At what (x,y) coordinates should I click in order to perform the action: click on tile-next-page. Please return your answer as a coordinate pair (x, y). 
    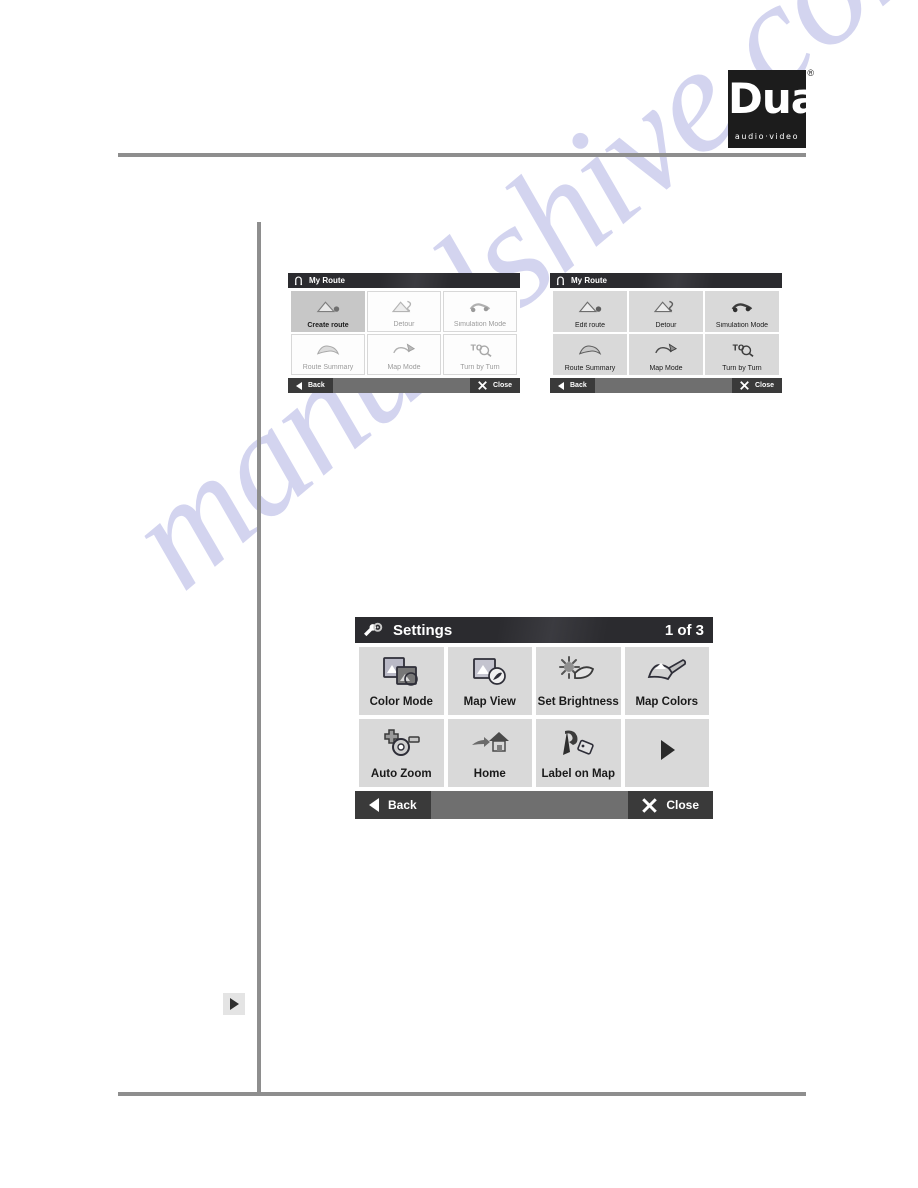
    Looking at the image, I should click on (667, 753).